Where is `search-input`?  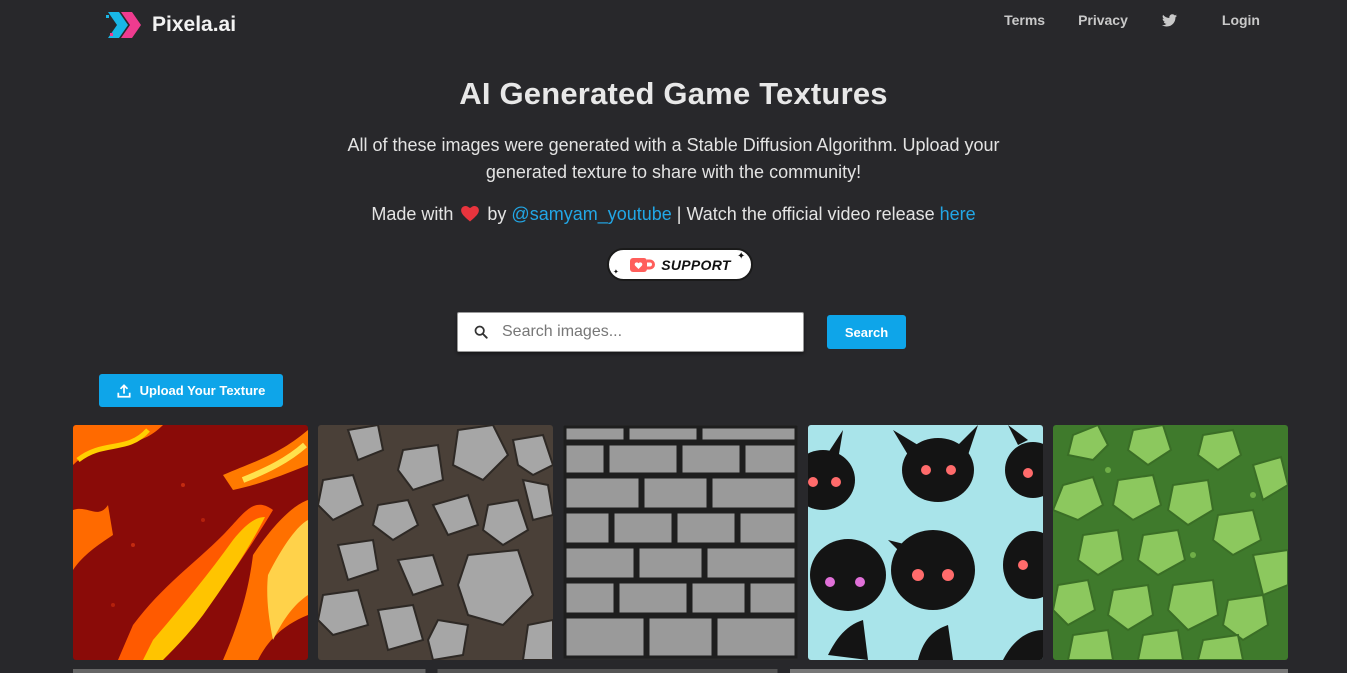
search-input is located at coordinates (652, 332).